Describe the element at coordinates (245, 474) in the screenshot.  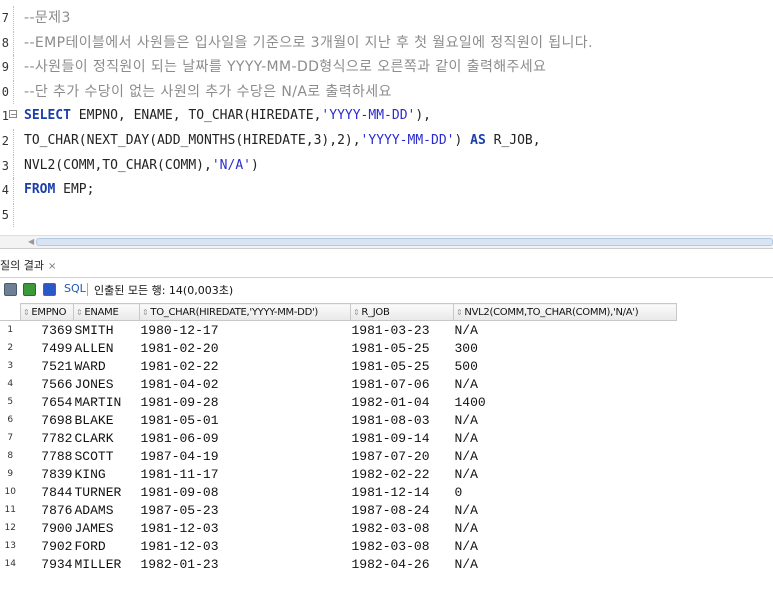
I see `table-cell: 1981-11-17` at that location.